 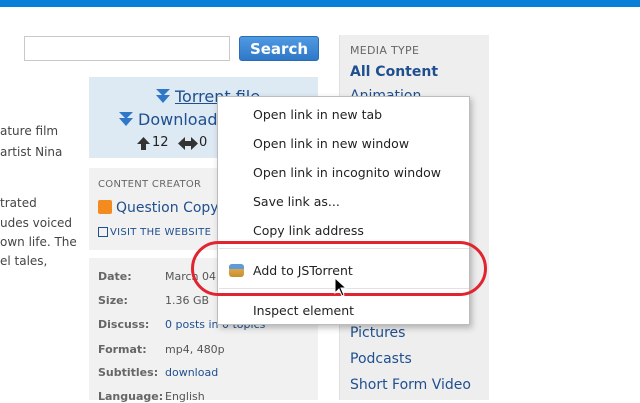 What do you see at coordinates (343, 172) in the screenshot?
I see `menu-open-incognito: Open link in incognito window` at bounding box center [343, 172].